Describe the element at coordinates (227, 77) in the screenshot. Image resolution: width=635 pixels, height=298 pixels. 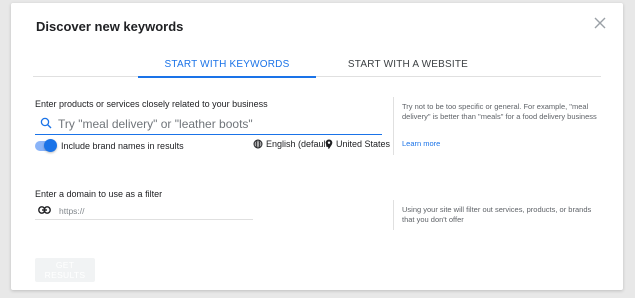
I see `active-tab-indicator` at that location.